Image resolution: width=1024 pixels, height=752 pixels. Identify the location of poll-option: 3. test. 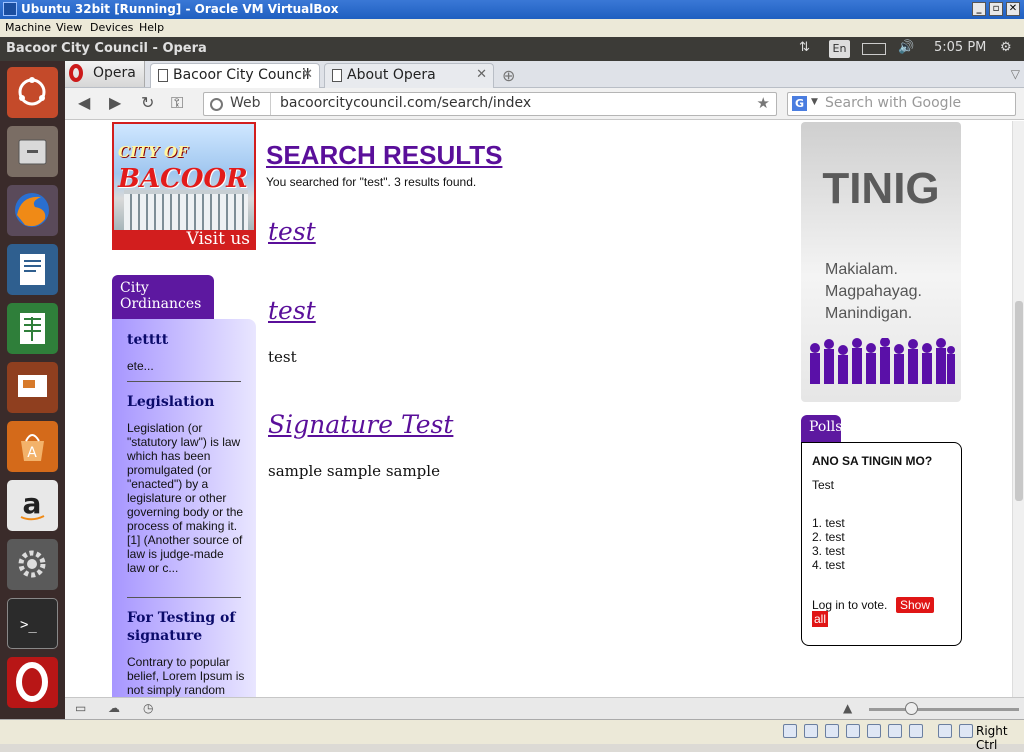
(828, 551).